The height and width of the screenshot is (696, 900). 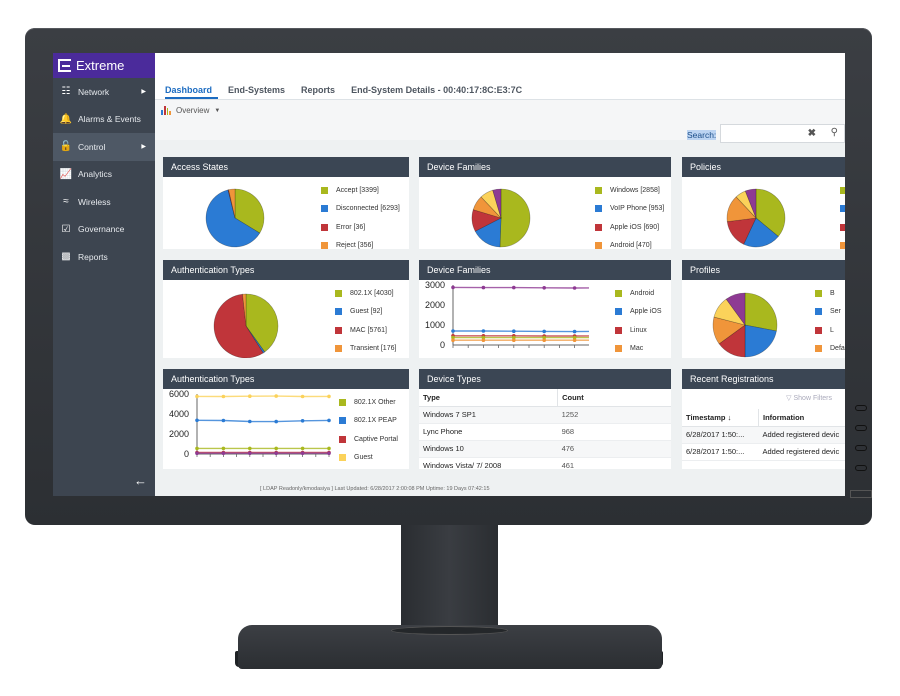 I want to click on table-row: Windows 7 SP1 1252, so click(x=545, y=415).